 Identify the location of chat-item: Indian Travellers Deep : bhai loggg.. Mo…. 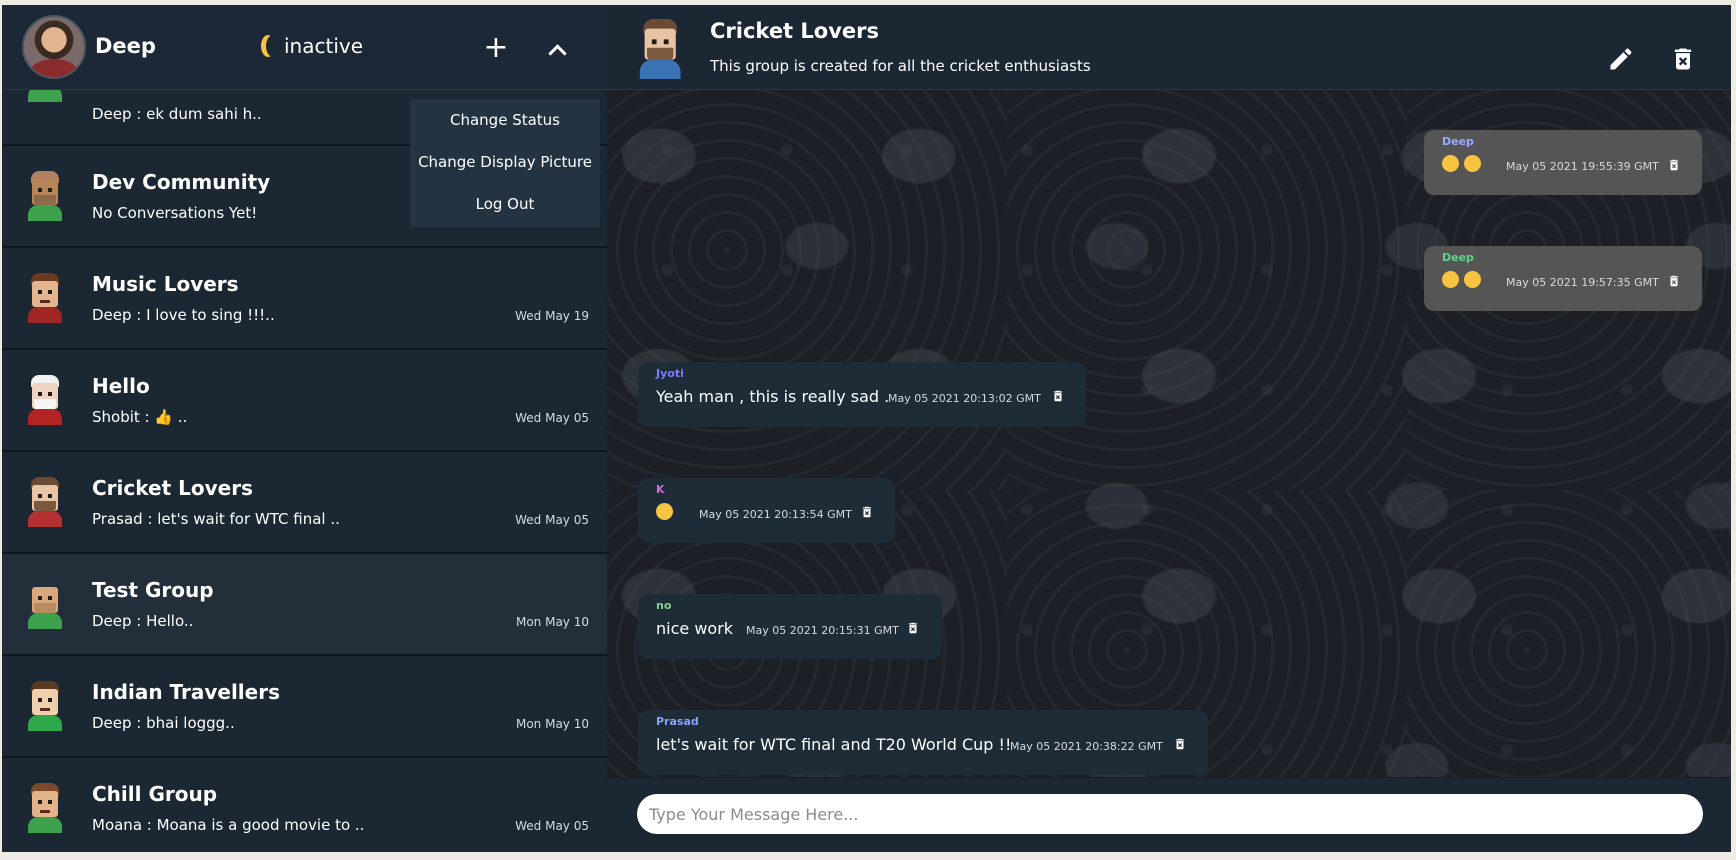
(304, 707).